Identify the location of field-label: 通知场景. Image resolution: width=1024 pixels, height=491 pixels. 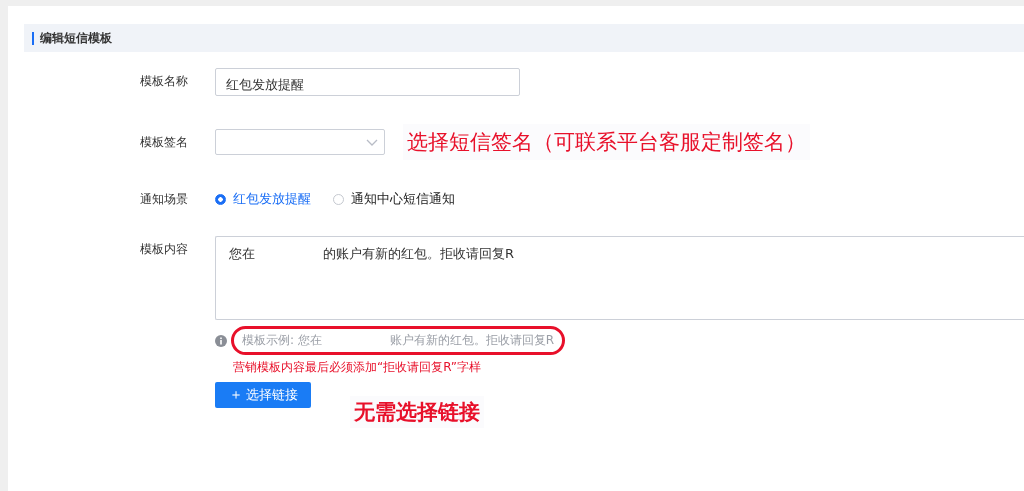
(164, 199).